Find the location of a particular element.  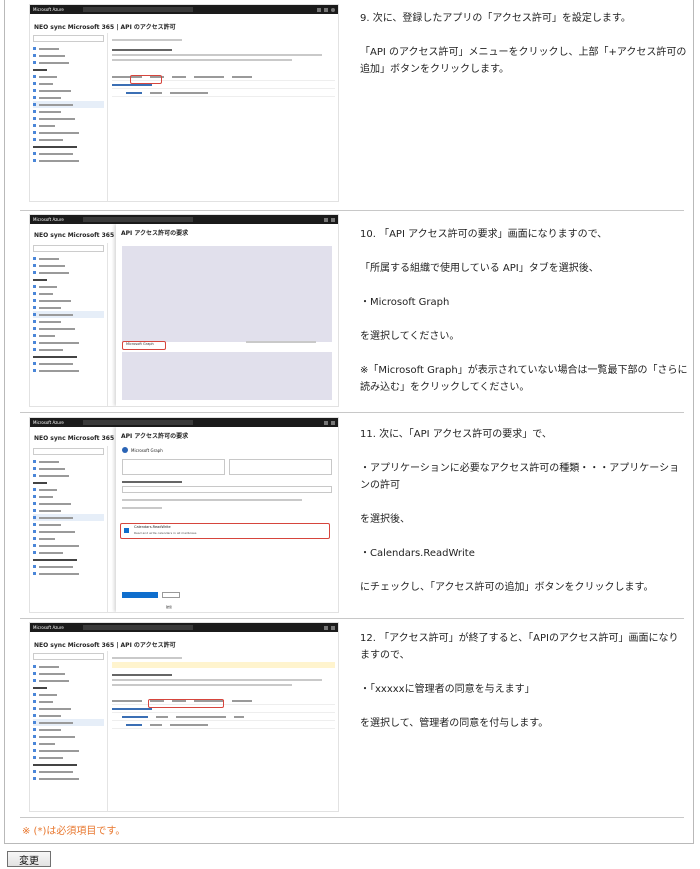

azure-topbar: Microsoft Azure is located at coordinates (184, 9).